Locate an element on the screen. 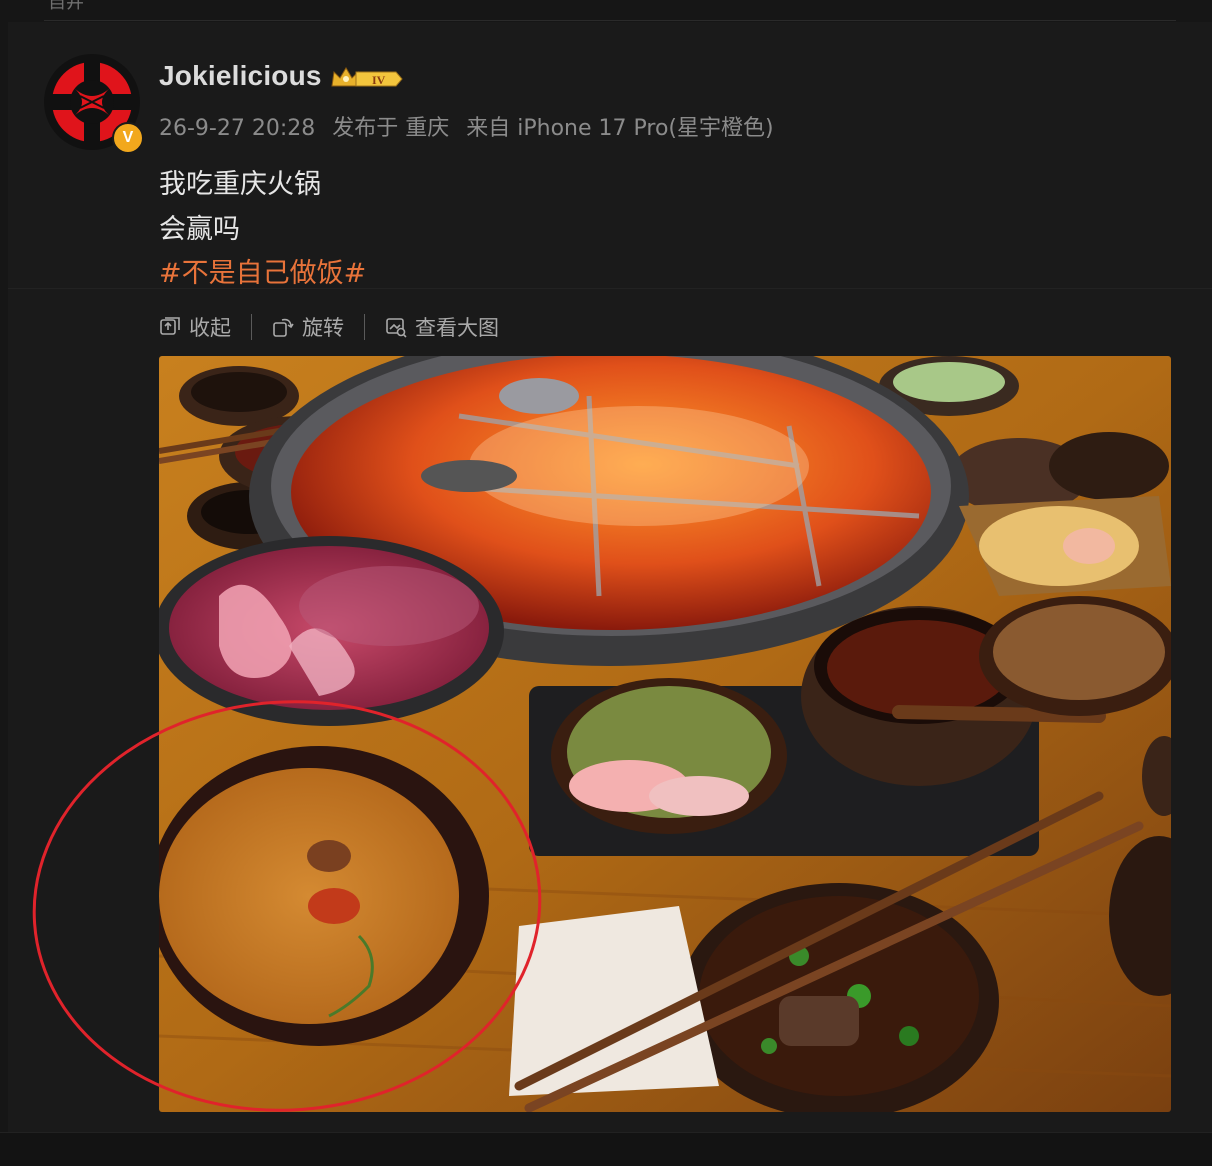 Image resolution: width=1212 pixels, height=1166 pixels. collapse-label: 收起 is located at coordinates (210, 328).